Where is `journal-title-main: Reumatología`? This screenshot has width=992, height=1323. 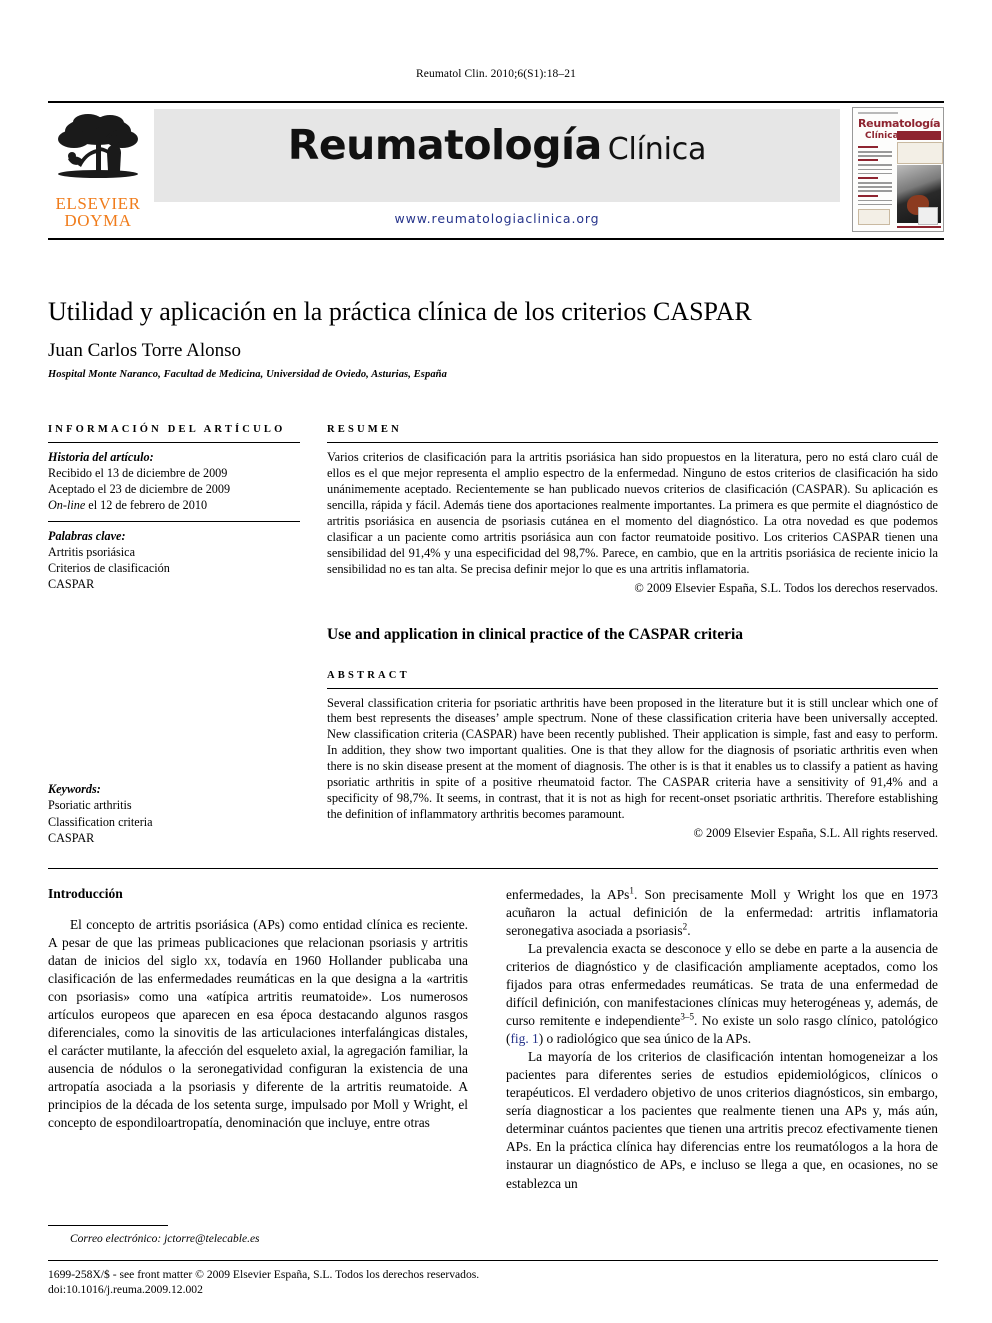
journal-title-main: Reumatología is located at coordinates (445, 145).